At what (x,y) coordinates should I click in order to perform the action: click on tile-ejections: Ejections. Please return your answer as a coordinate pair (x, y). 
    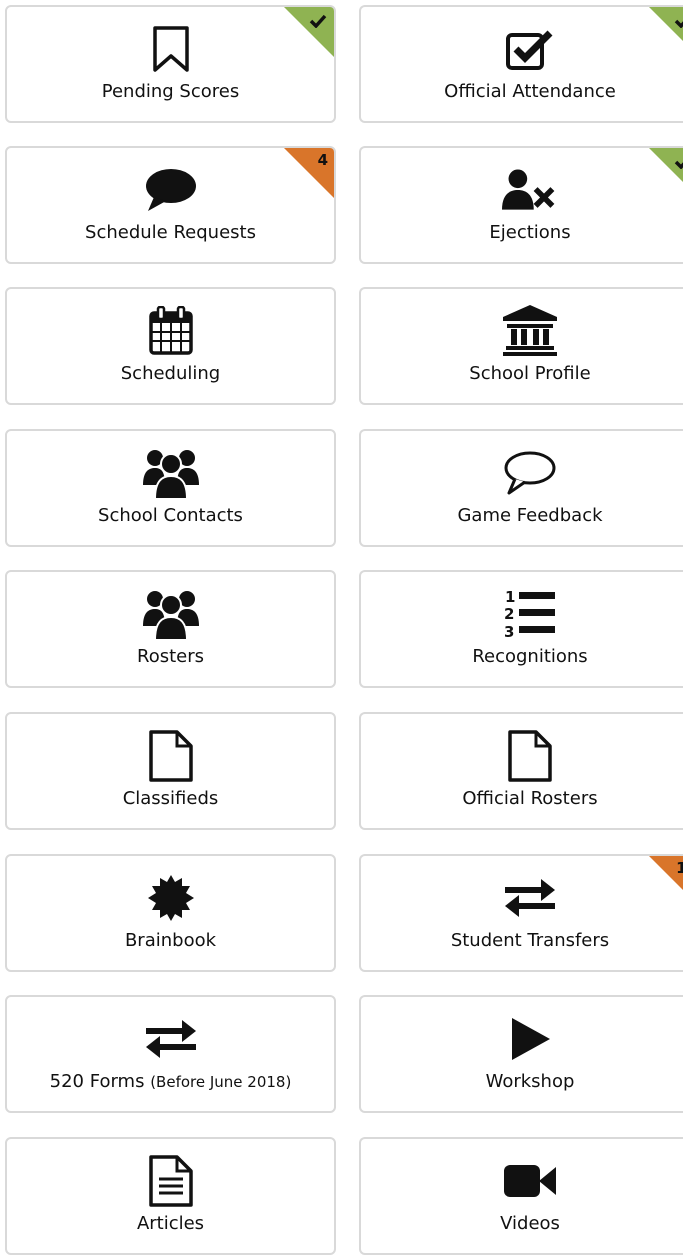
    Looking at the image, I should click on (521, 205).